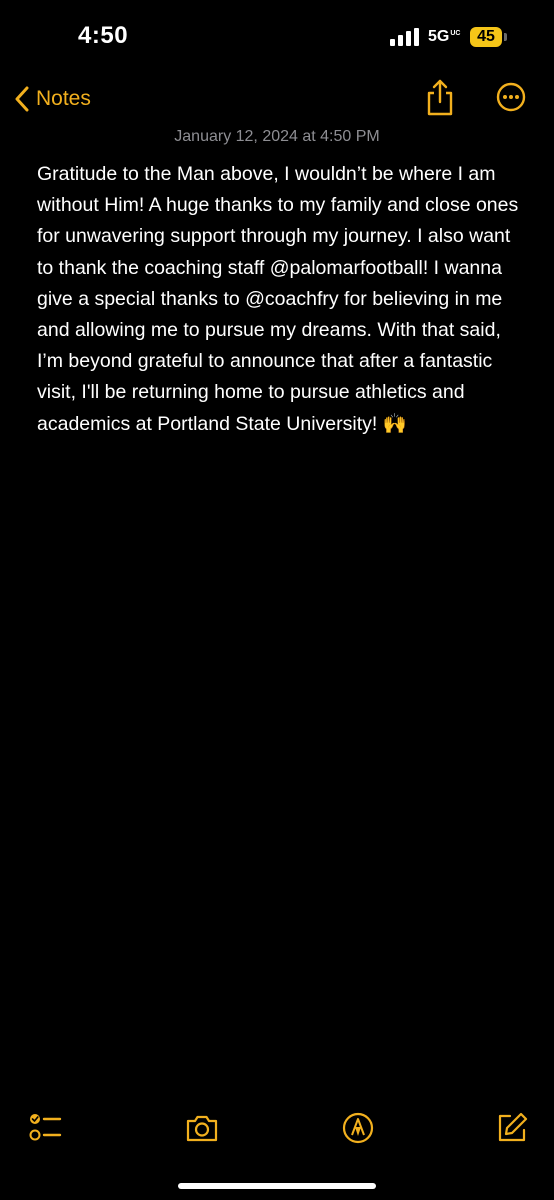  I want to click on network-type: 5G, so click(439, 36).